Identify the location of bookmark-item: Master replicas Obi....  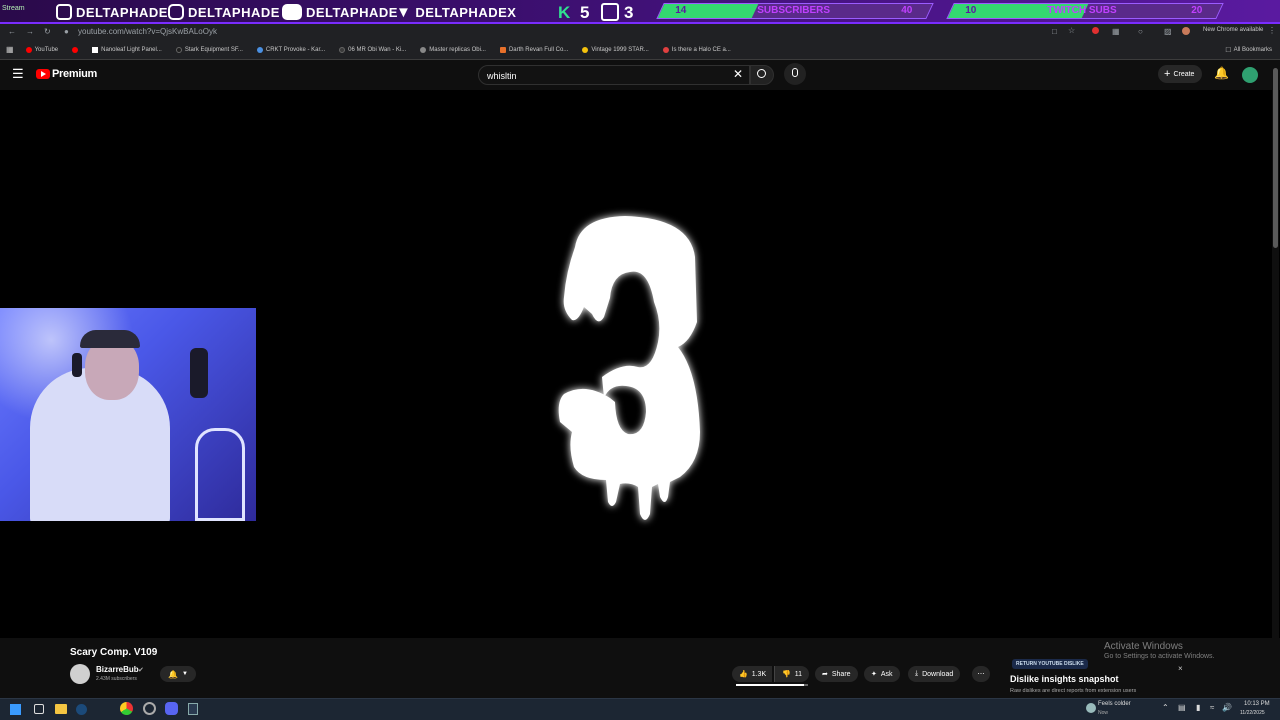
(453, 49).